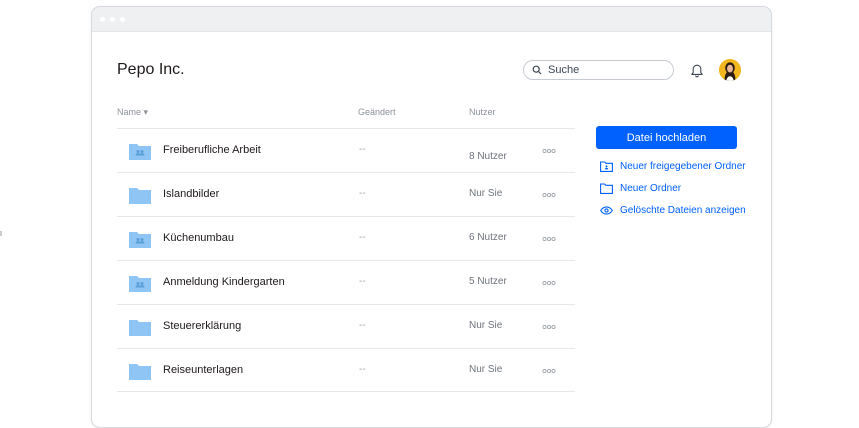 The width and height of the screenshot is (859, 428). I want to click on edge-marker, so click(1, 233).